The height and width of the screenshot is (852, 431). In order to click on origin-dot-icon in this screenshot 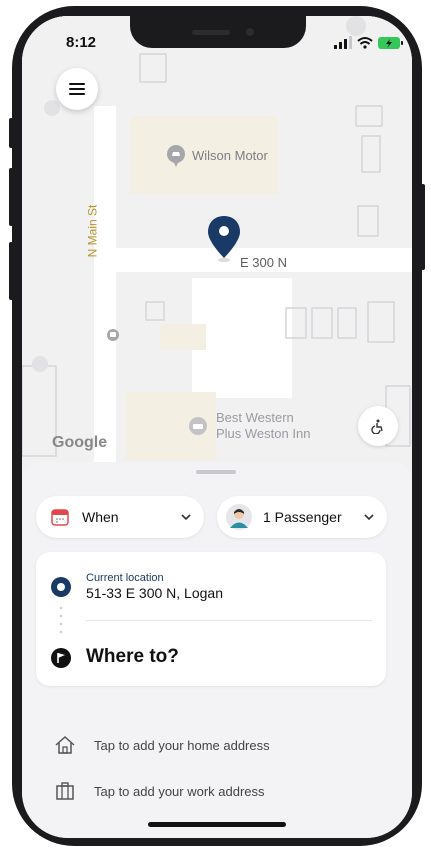, I will do `click(61, 587)`.